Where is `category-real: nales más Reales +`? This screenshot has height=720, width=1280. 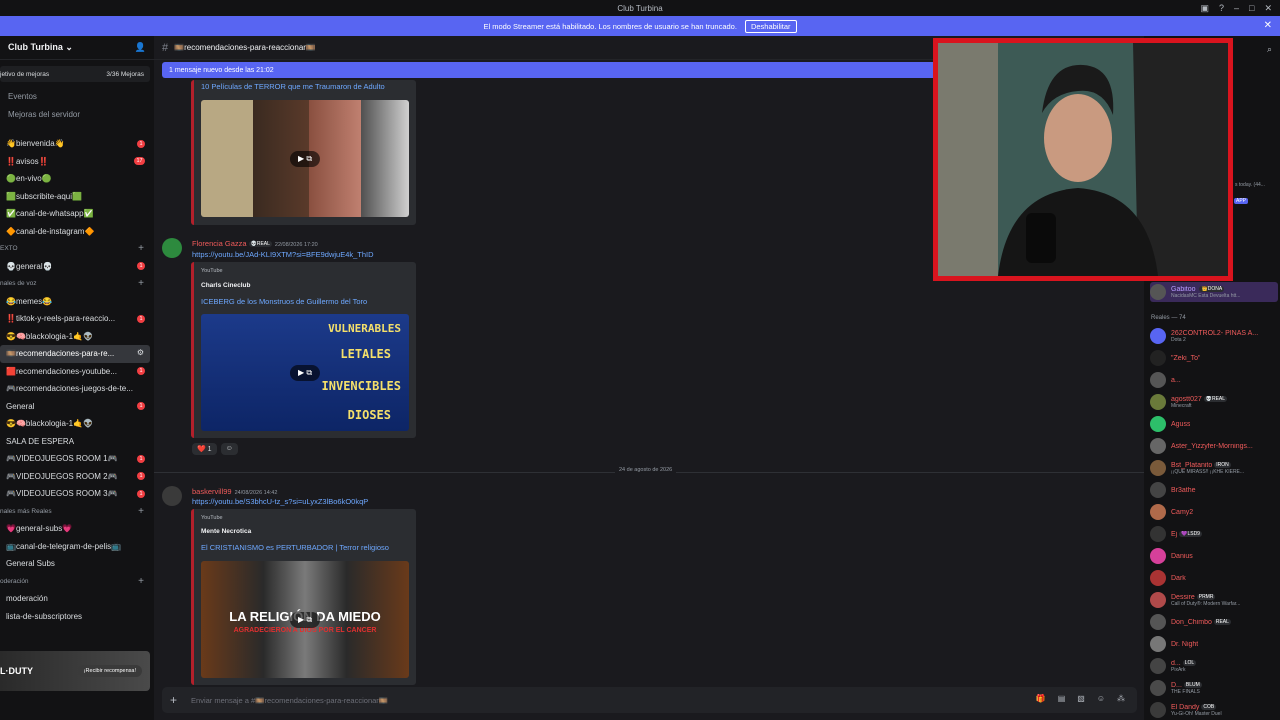 category-real: nales más Reales + is located at coordinates (77, 512).